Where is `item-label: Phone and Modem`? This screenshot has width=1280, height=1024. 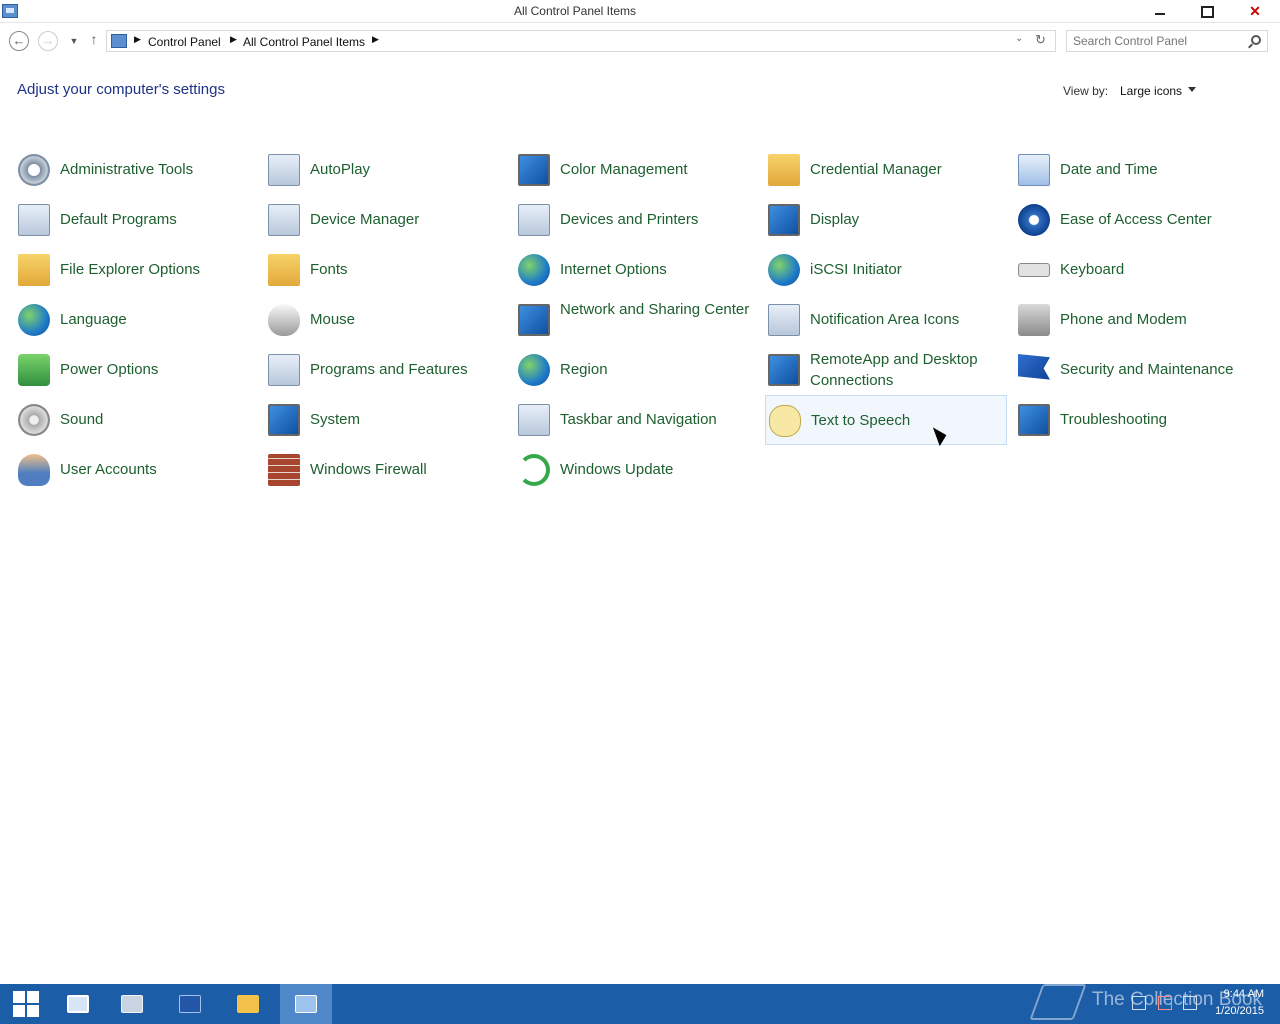 item-label: Phone and Modem is located at coordinates (1123, 319).